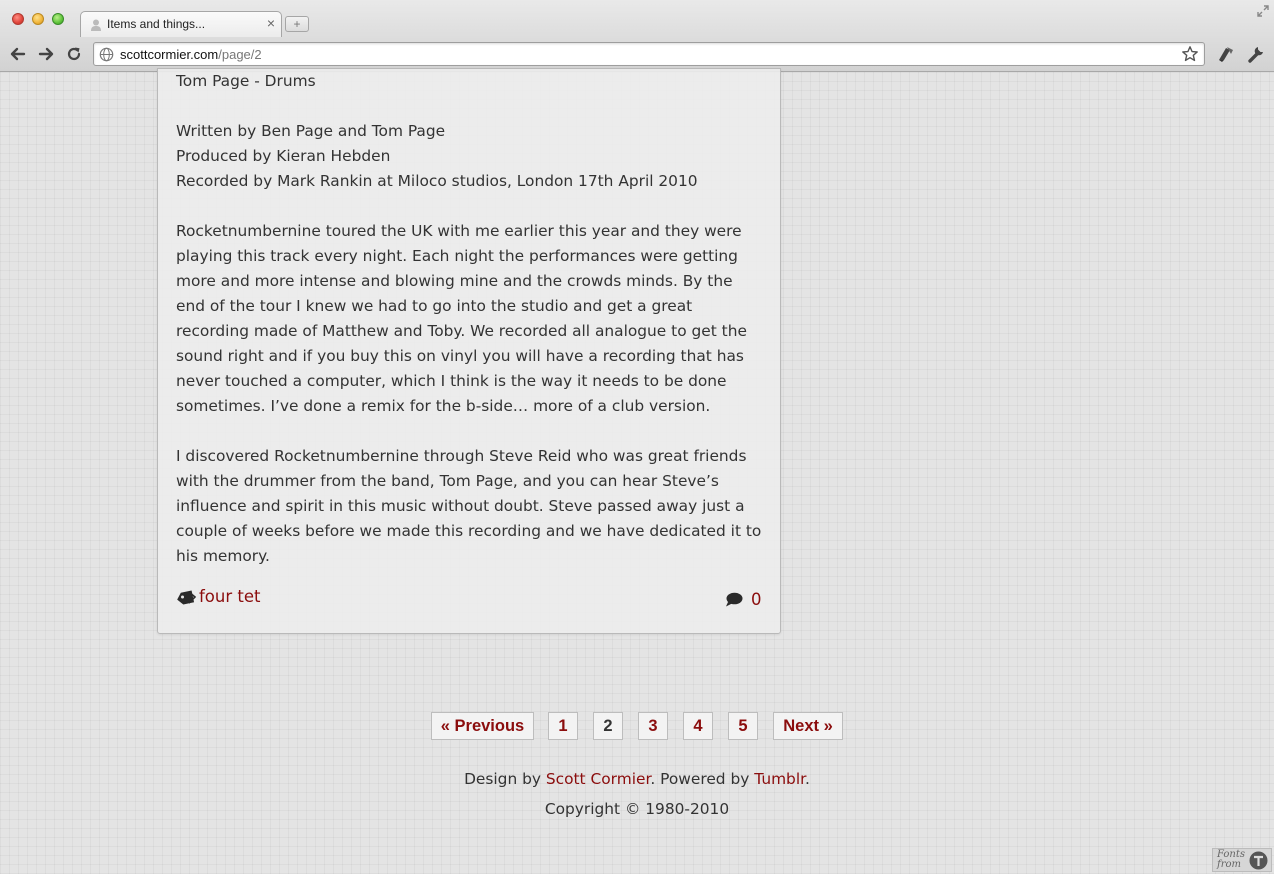  I want to click on browser-tab: Items and things... ×, so click(181, 24).